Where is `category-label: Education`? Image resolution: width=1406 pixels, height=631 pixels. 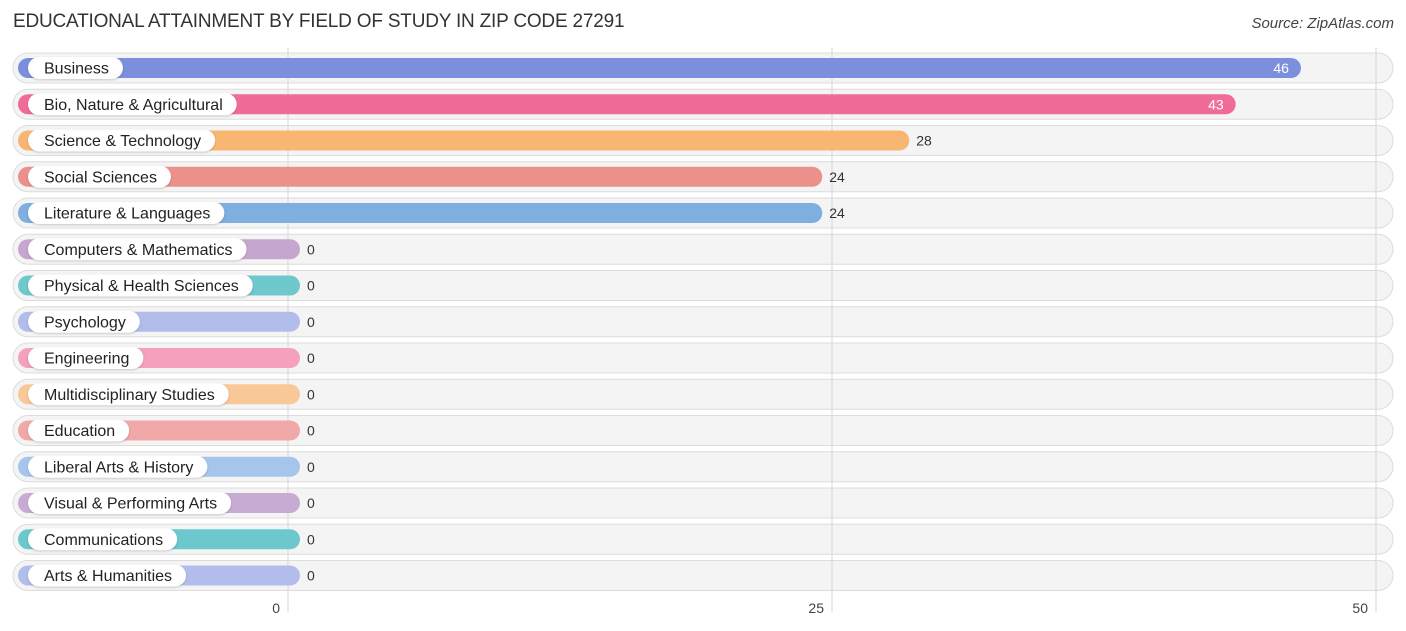 category-label: Education is located at coordinates (79, 431).